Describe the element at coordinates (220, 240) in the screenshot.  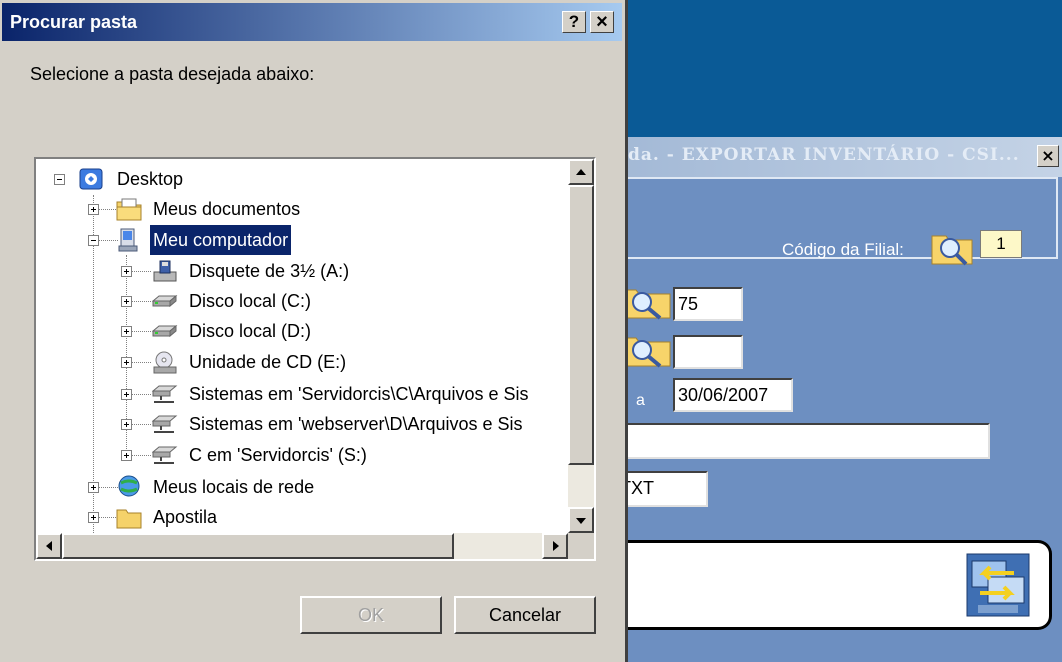
I see `tree-item-label-selected: Meu computador` at that location.